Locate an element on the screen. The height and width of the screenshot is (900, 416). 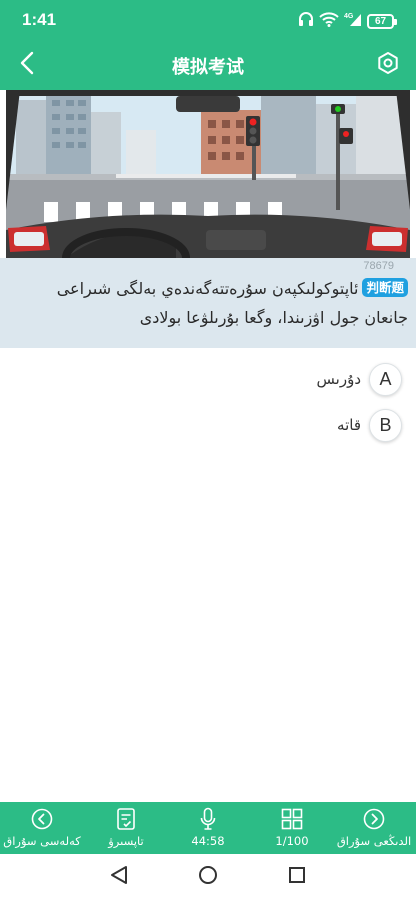
progress-label: 1/100 is located at coordinates (292, 841).